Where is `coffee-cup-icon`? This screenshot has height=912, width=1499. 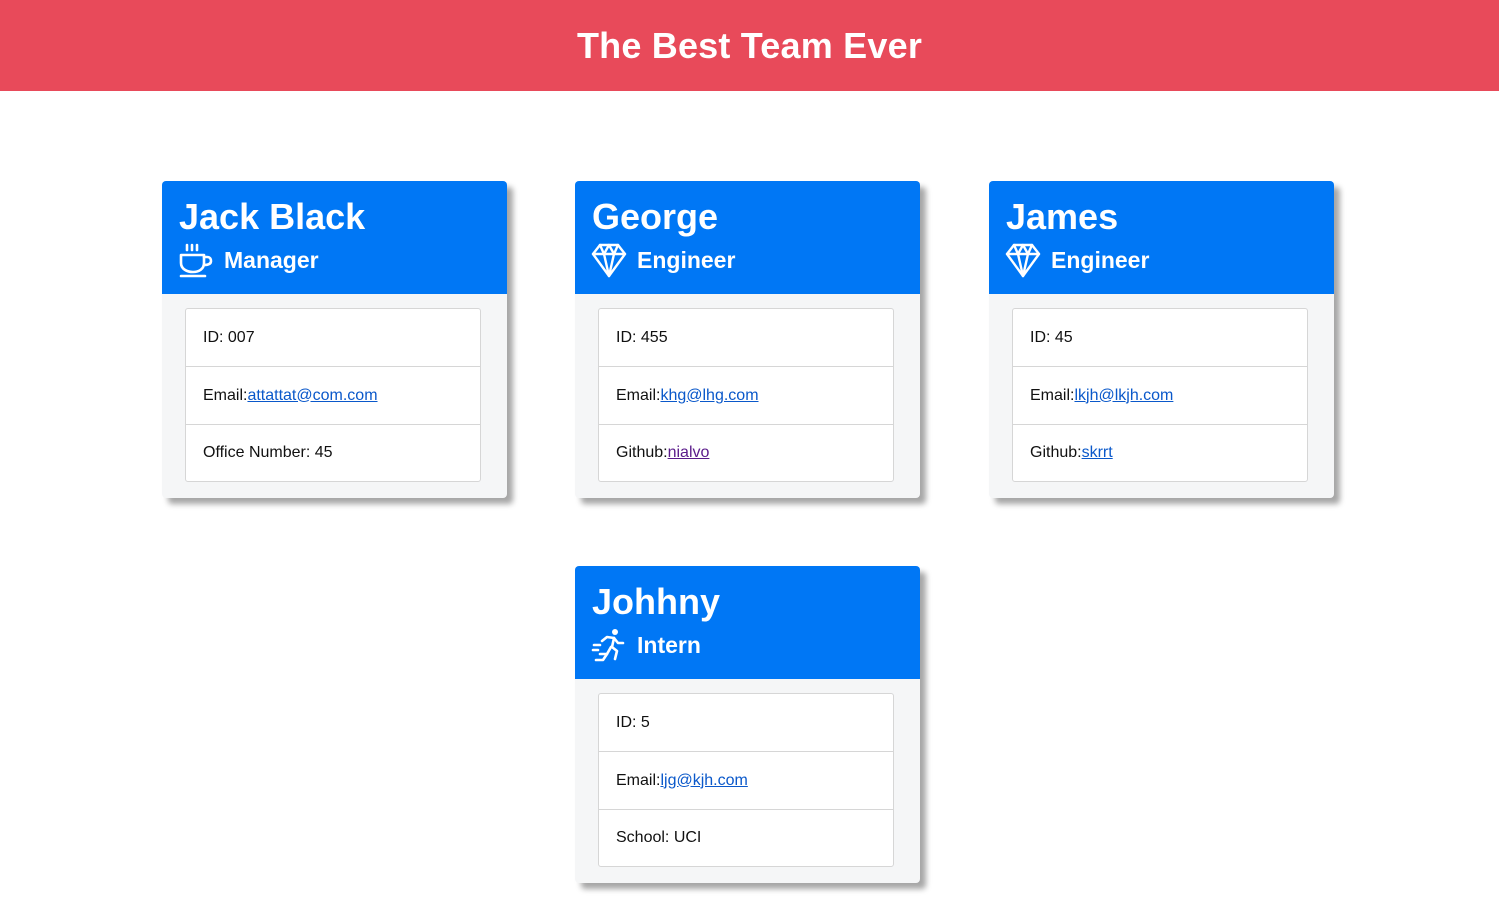
coffee-cup-icon is located at coordinates (196, 260).